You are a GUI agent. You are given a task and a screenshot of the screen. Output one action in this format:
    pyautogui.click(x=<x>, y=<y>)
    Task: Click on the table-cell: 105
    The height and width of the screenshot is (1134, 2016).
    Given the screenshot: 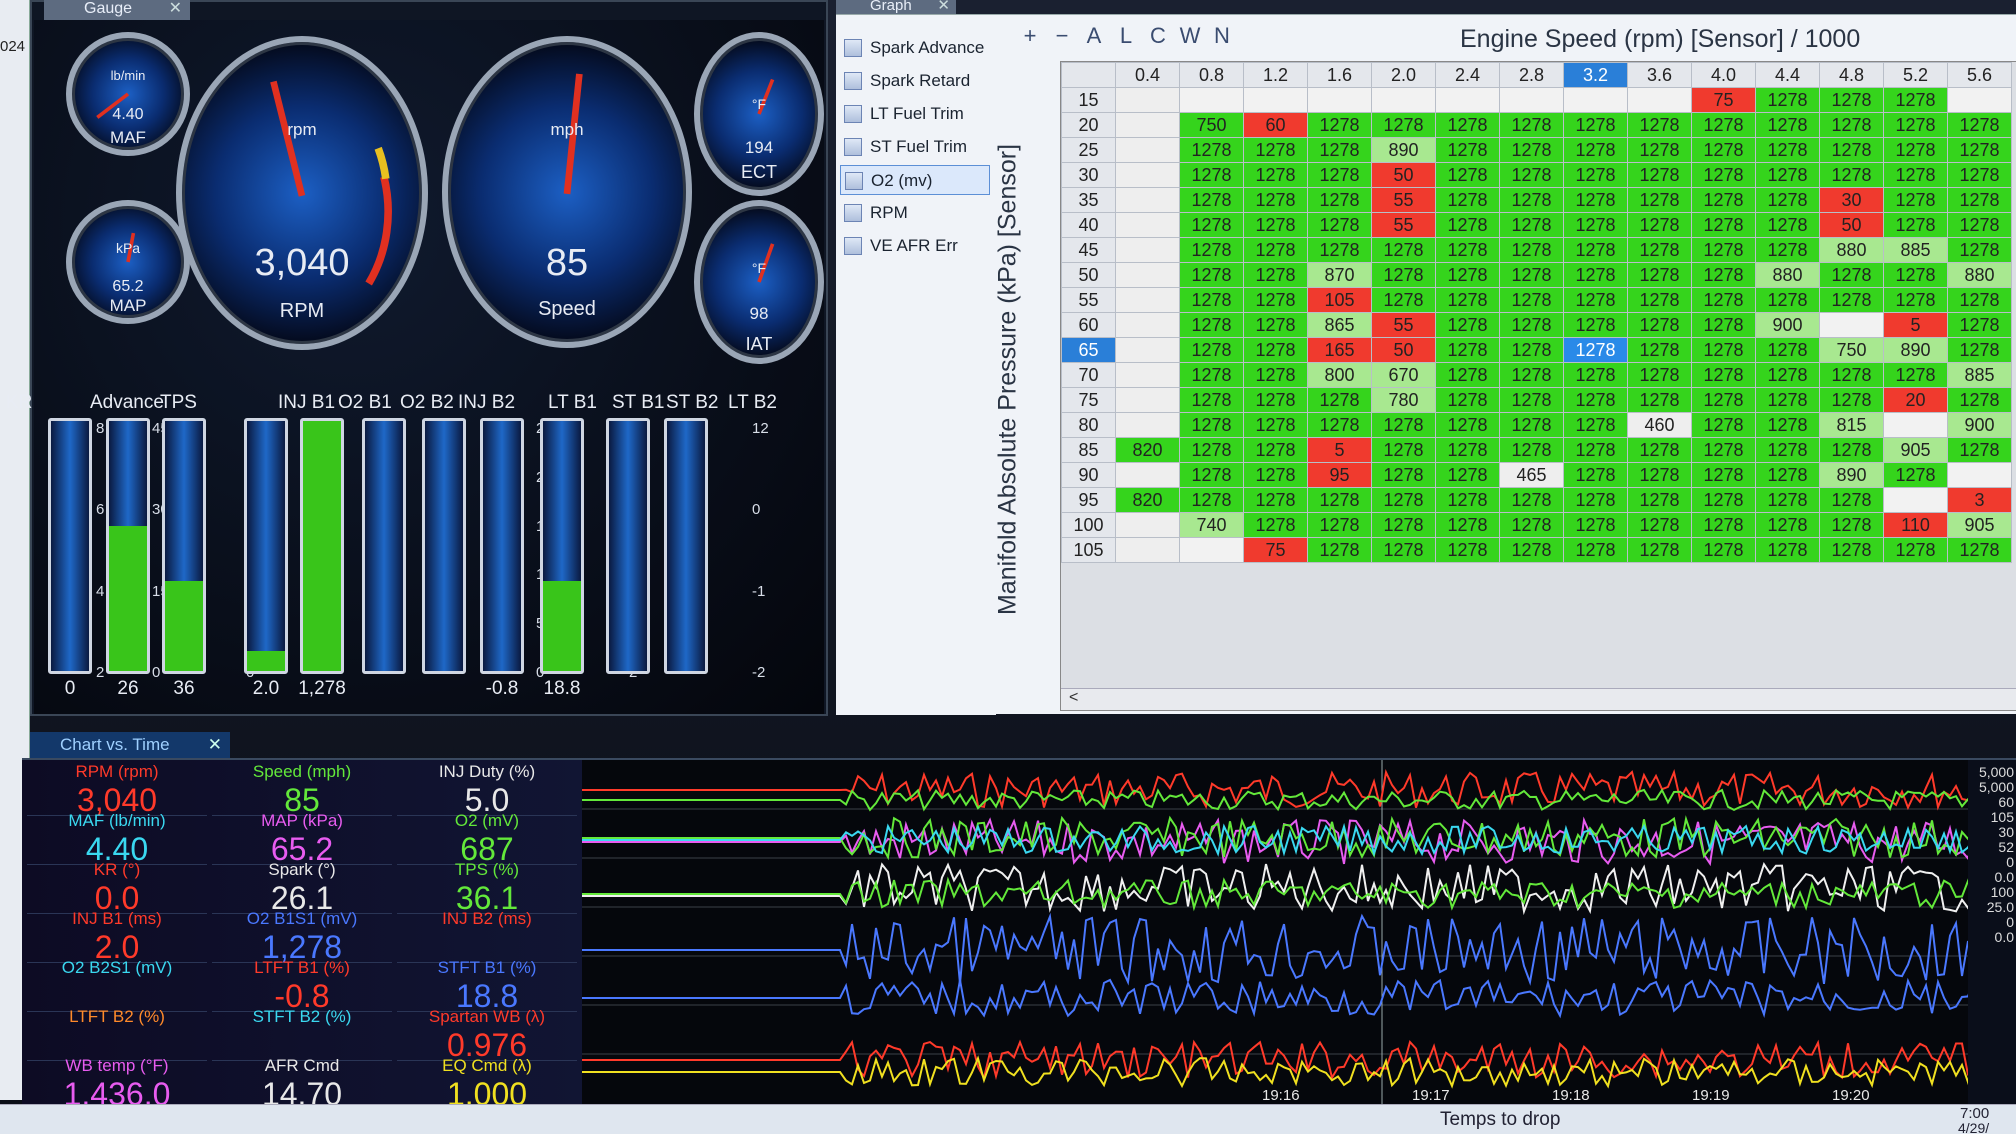 What is the action you would take?
    pyautogui.click(x=1339, y=300)
    